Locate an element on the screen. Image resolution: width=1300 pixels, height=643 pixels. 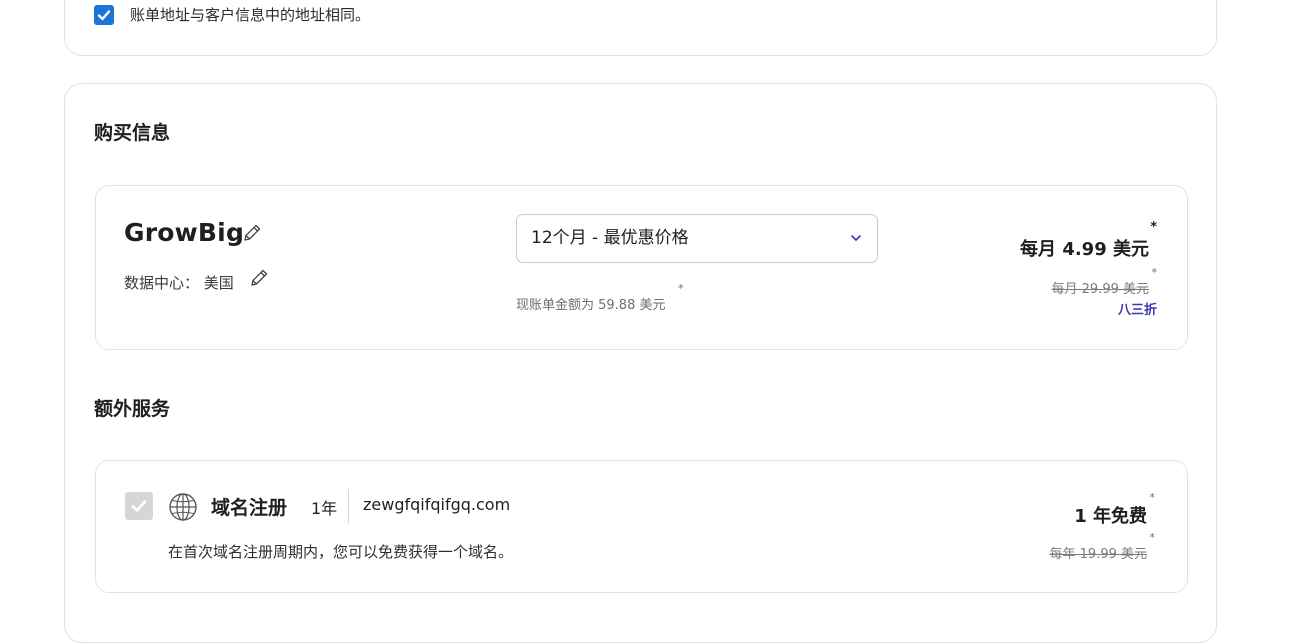
datacenter-label: 数据中心： is located at coordinates (162, 283).